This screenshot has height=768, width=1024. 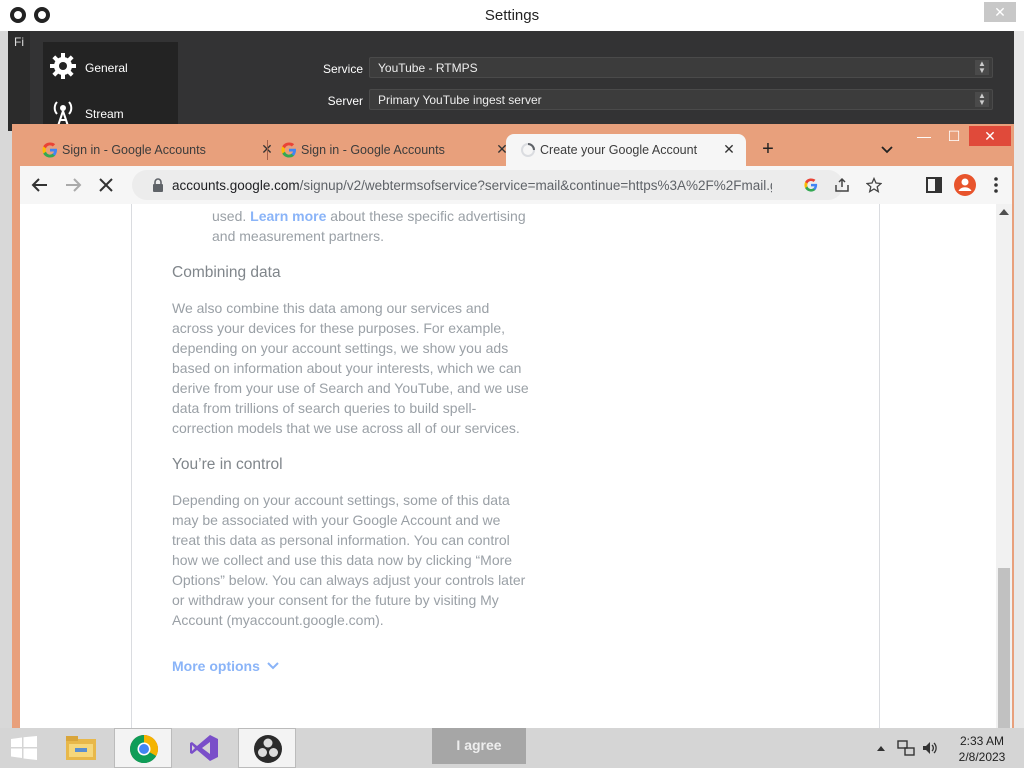 What do you see at coordinates (345, 101) in the screenshot?
I see `server-label: Server` at bounding box center [345, 101].